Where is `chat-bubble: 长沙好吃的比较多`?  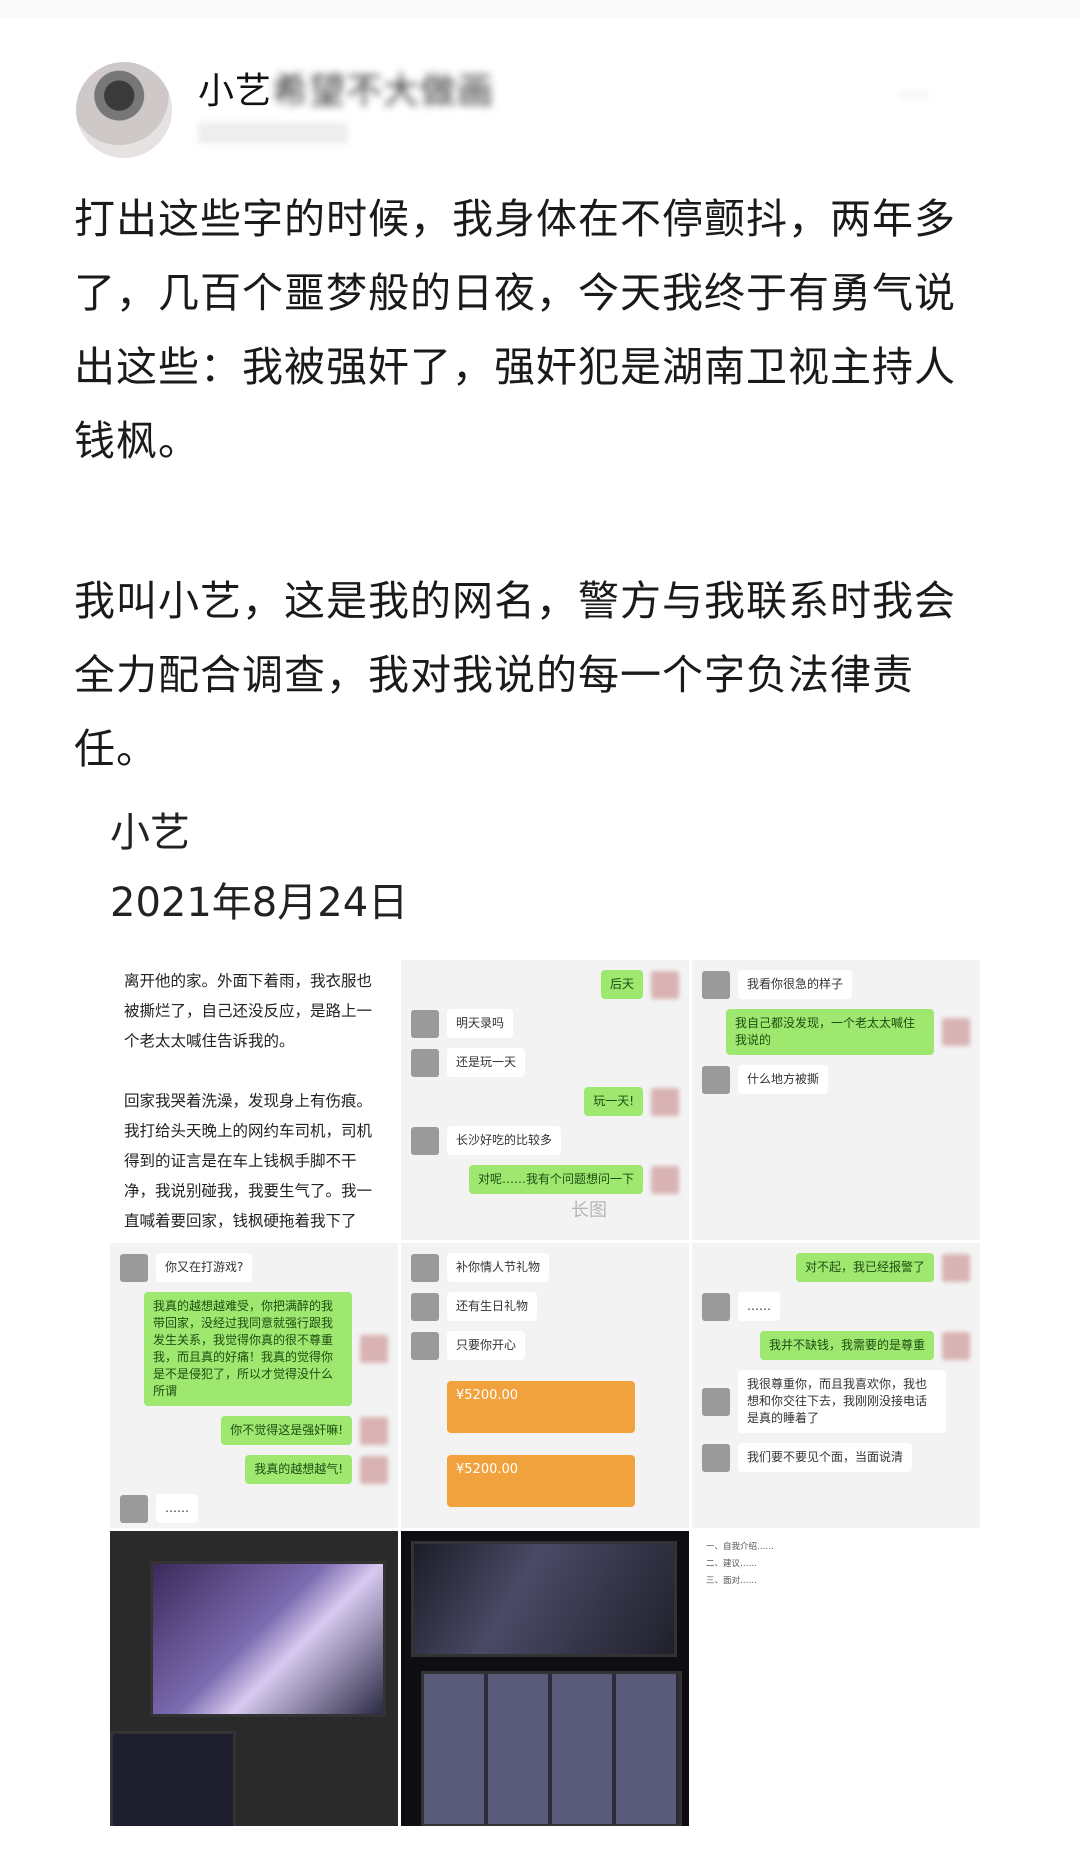 chat-bubble: 长沙好吃的比较多 is located at coordinates (504, 1140).